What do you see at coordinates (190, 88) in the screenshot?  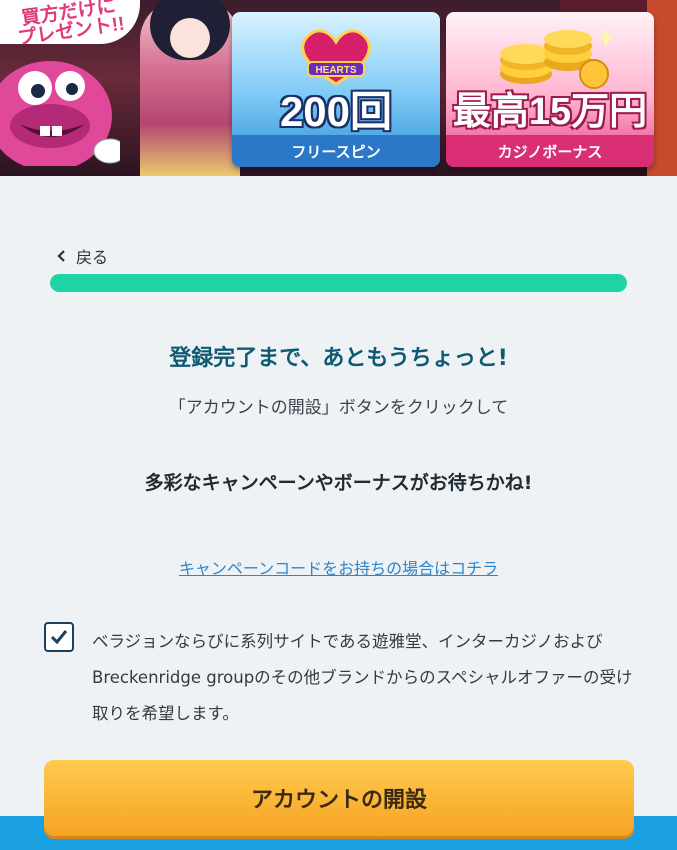 I see `character-illustration` at bounding box center [190, 88].